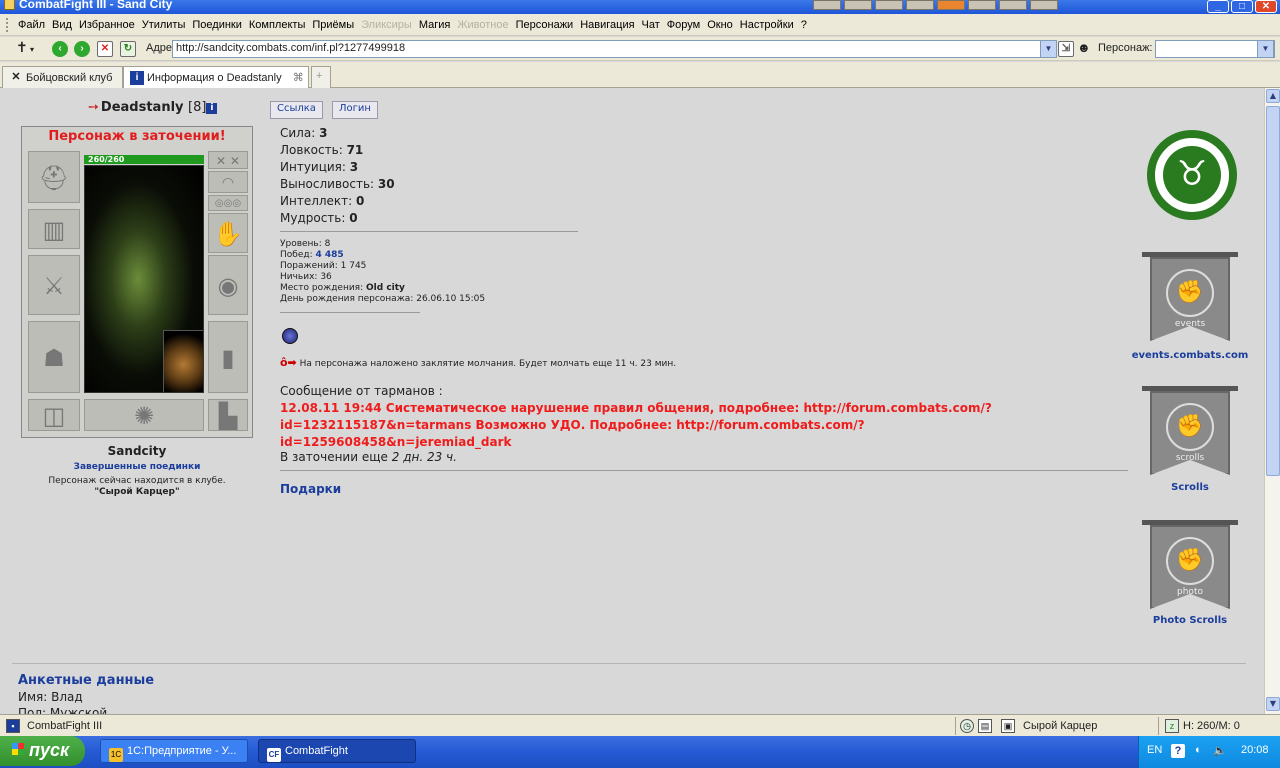 Image resolution: width=1280 pixels, height=768 pixels. What do you see at coordinates (337, 184) in the screenshot?
I see `stat-row: Выносливость: 30` at bounding box center [337, 184].